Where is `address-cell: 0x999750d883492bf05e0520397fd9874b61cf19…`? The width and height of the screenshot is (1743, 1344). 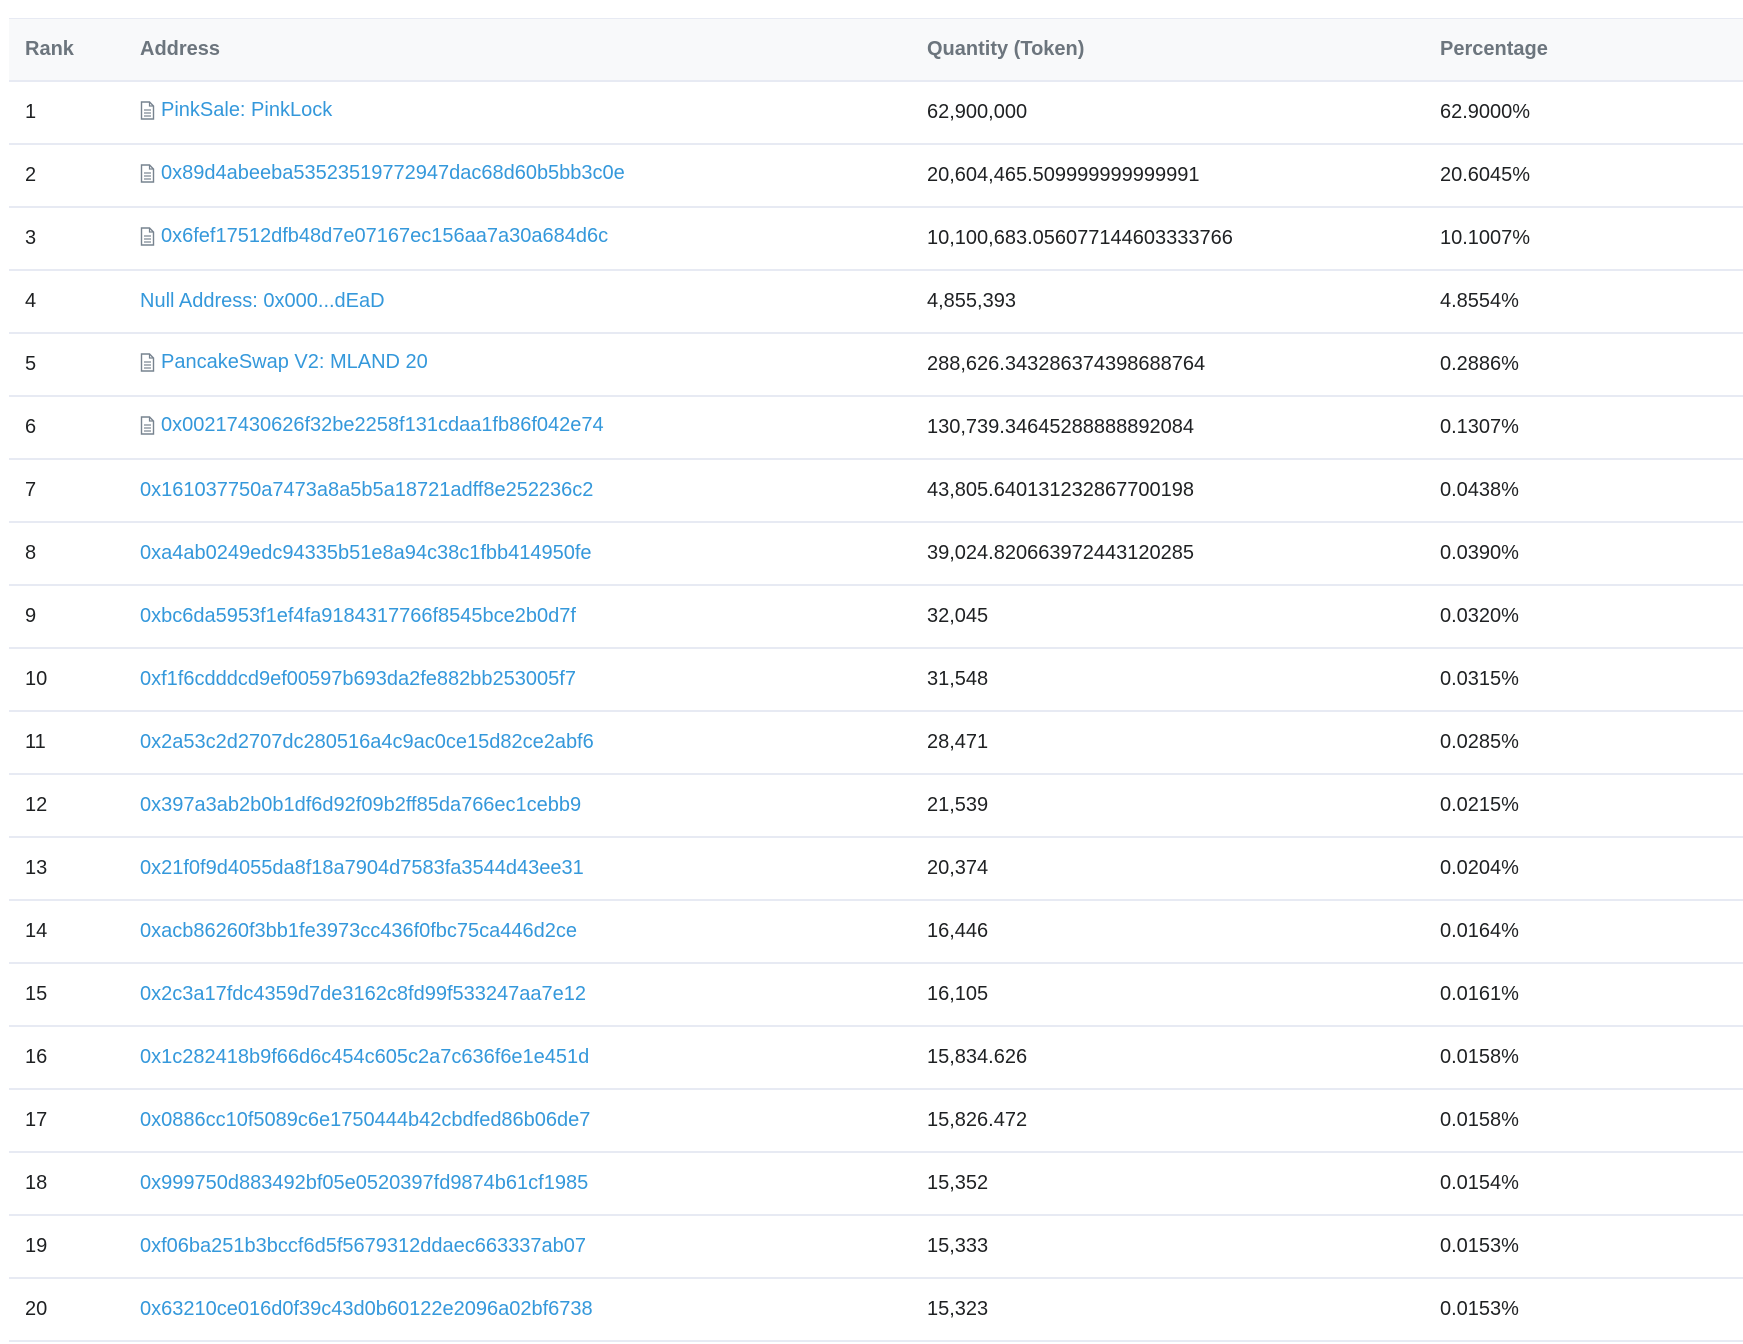
address-cell: 0x999750d883492bf05e0520397fd9874b61cf19… is located at coordinates (533, 1183).